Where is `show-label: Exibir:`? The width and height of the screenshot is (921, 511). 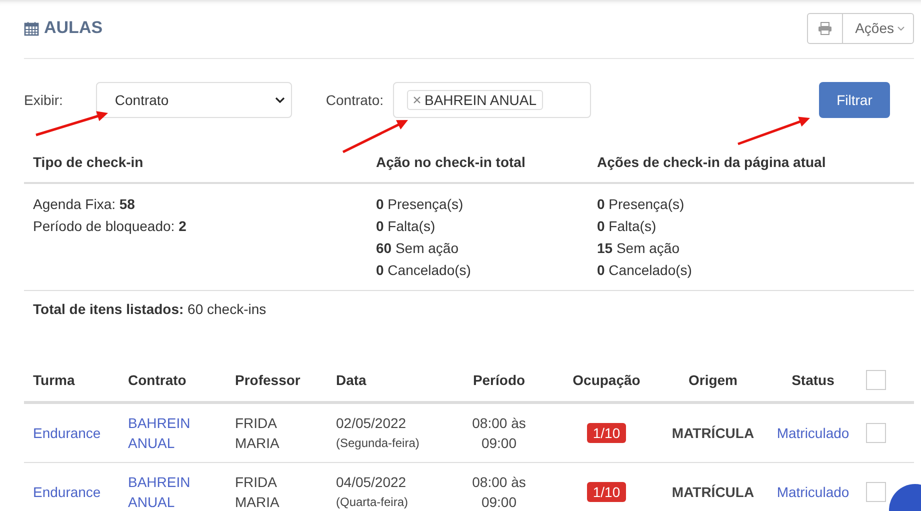
show-label: Exibir: is located at coordinates (43, 100).